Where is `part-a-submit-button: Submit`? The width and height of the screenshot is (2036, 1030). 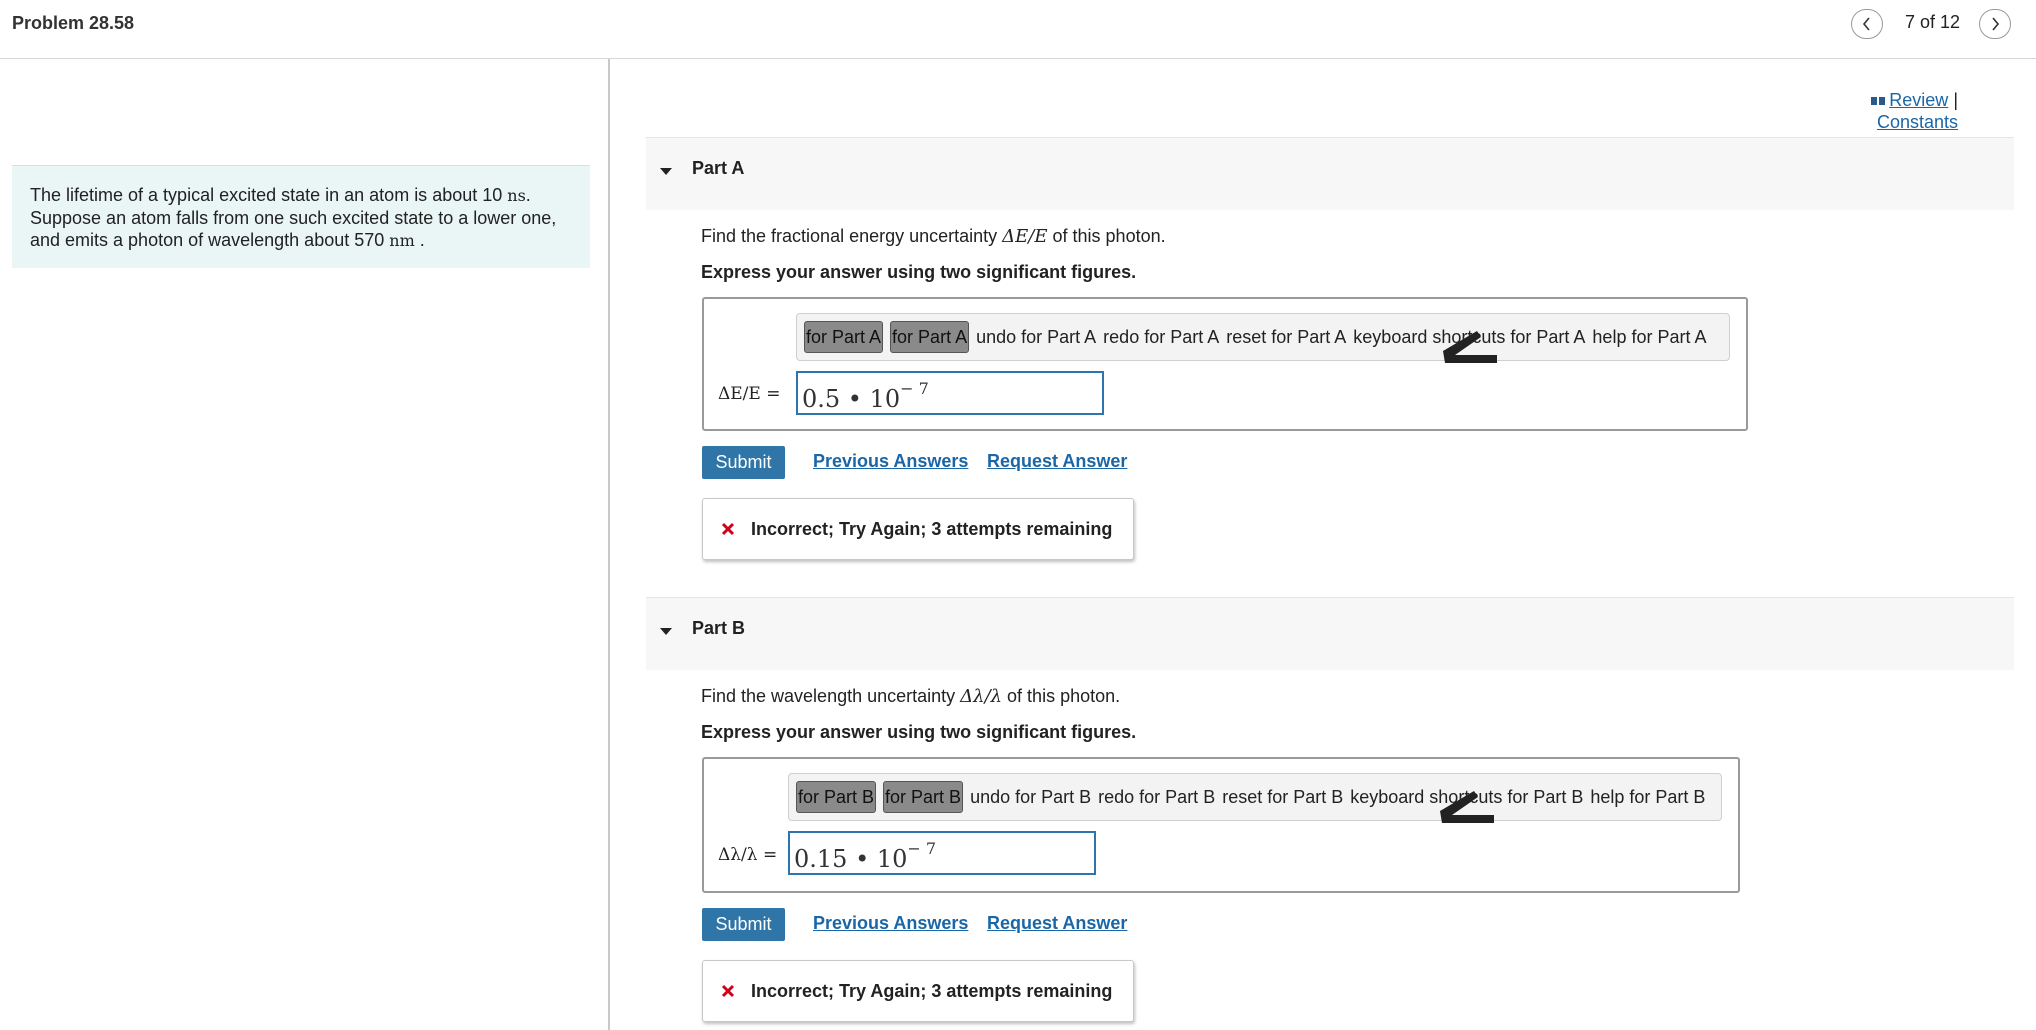
part-a-submit-button: Submit is located at coordinates (743, 462).